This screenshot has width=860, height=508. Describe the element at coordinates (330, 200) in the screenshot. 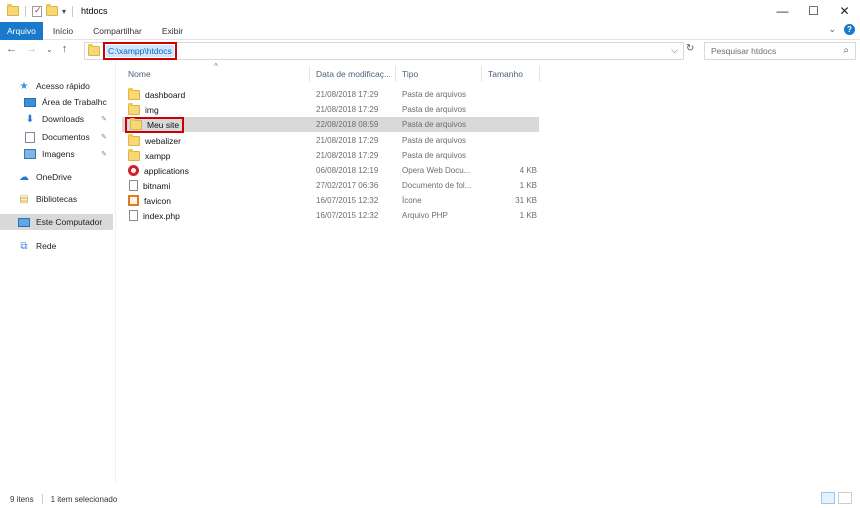

I see `file-row: favicon 16/07/2015 12:32 Ícone 31 KB` at that location.